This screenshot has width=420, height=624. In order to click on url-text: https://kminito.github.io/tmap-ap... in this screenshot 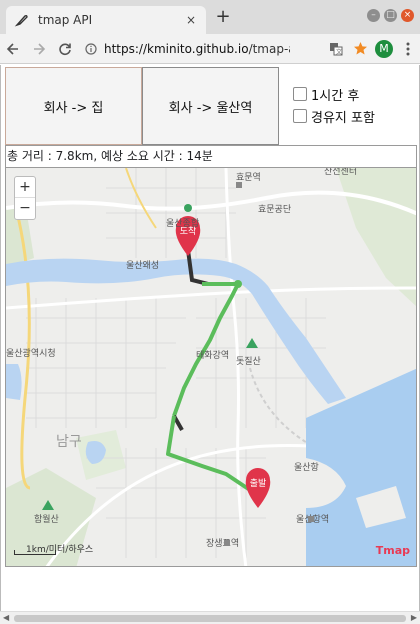, I will do `click(197, 49)`.